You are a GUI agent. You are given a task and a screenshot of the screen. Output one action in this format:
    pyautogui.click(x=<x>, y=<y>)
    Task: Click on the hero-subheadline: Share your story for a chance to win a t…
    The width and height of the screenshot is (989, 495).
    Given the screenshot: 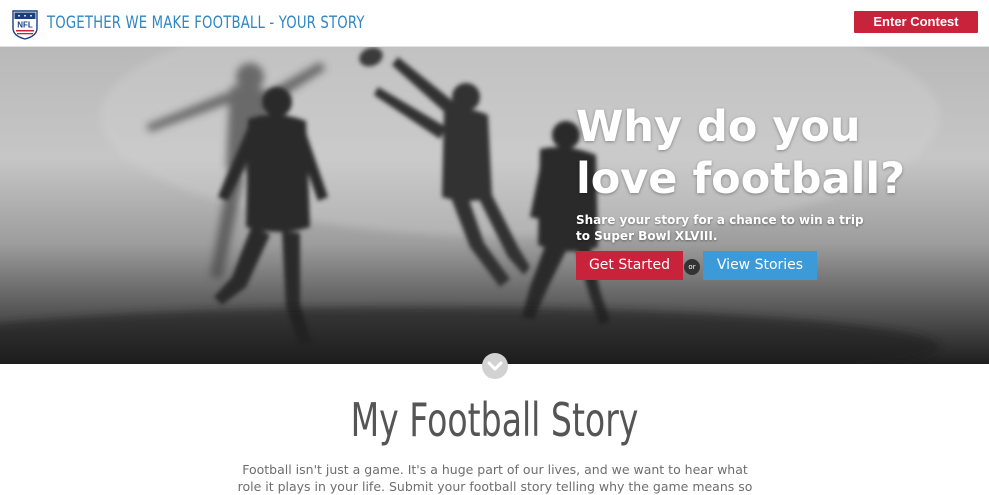 What is the action you would take?
    pyautogui.click(x=720, y=228)
    